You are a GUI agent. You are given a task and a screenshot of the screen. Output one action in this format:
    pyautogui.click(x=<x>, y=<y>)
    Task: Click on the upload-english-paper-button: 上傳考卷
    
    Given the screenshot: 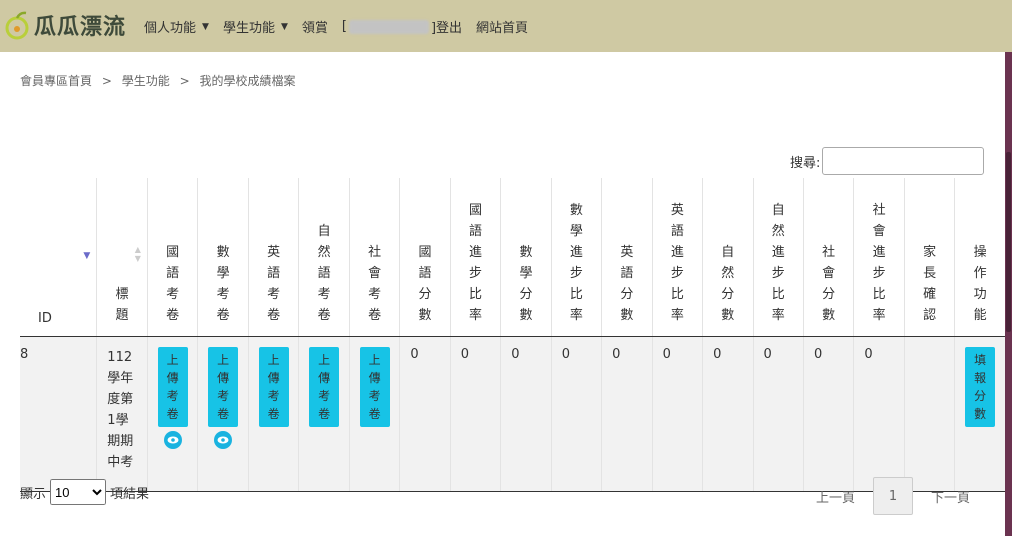 What is the action you would take?
    pyautogui.click(x=273, y=387)
    